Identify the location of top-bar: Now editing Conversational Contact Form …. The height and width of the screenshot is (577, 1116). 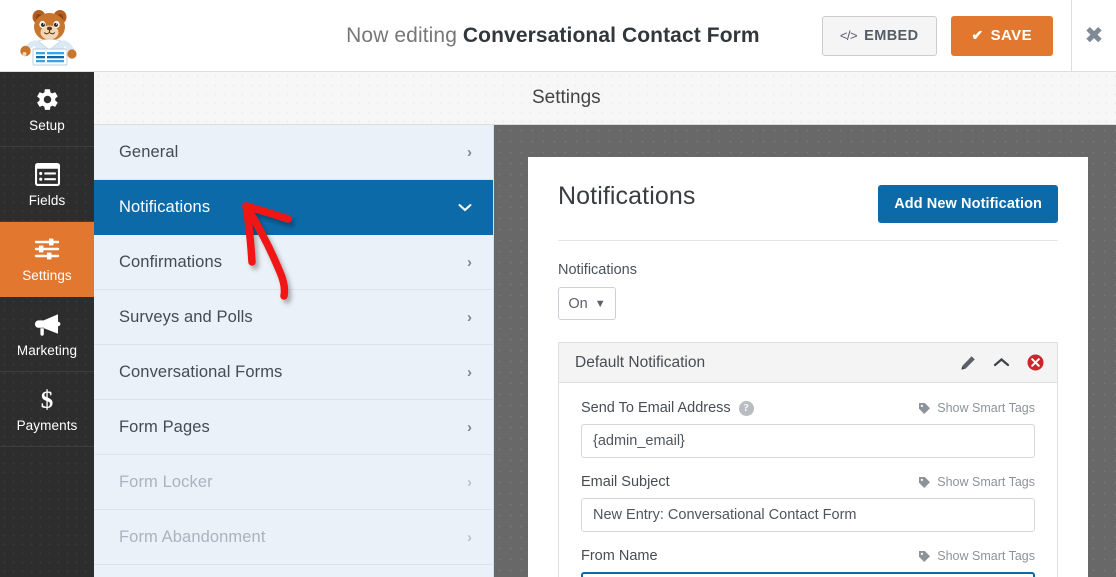
(558, 36).